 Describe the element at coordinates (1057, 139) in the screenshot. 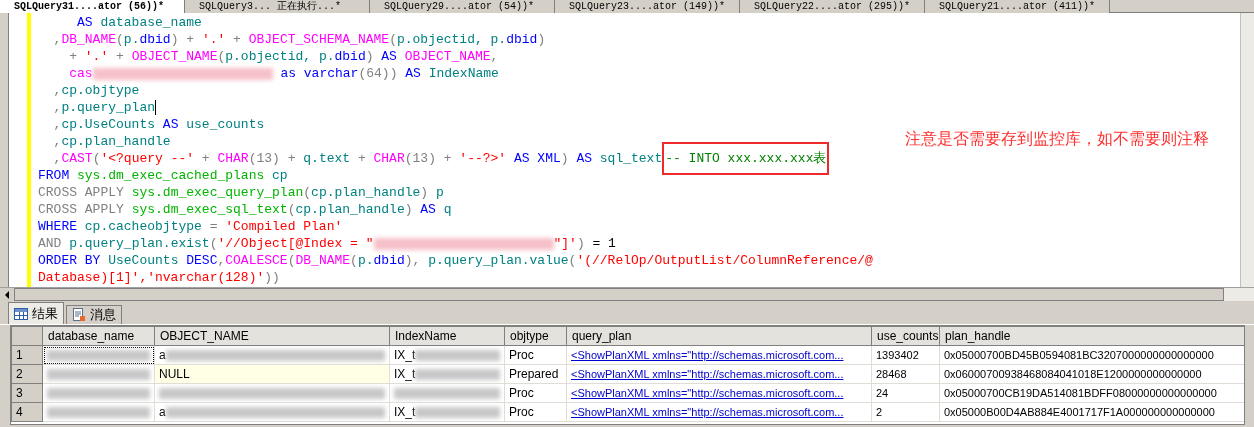

I see `annotation-note: 注意是否需要存到监控库，如不需要则注释` at that location.